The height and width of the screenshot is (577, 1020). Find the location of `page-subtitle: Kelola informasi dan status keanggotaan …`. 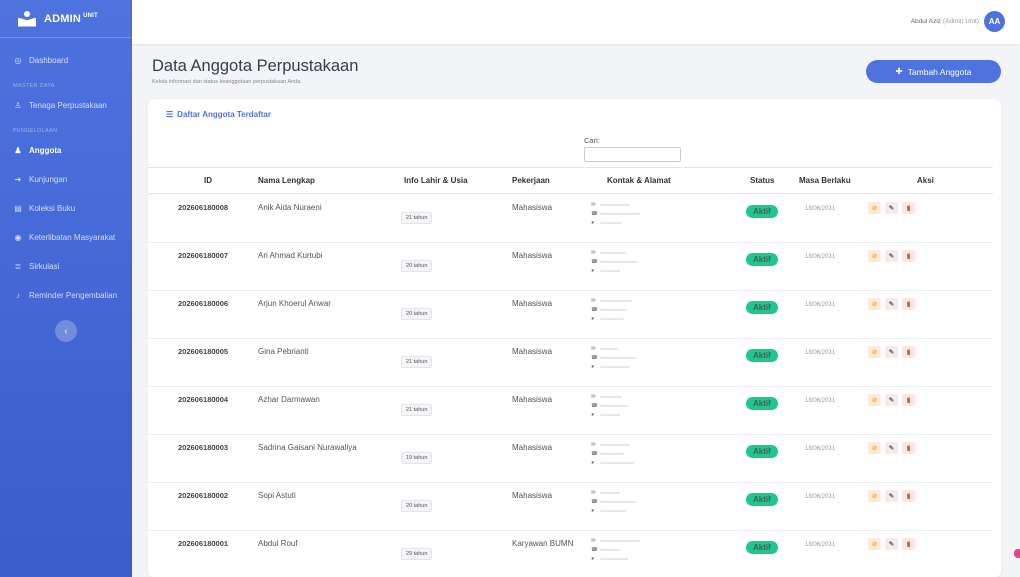

page-subtitle: Kelola informasi dan status keanggotaan … is located at coordinates (227, 82).